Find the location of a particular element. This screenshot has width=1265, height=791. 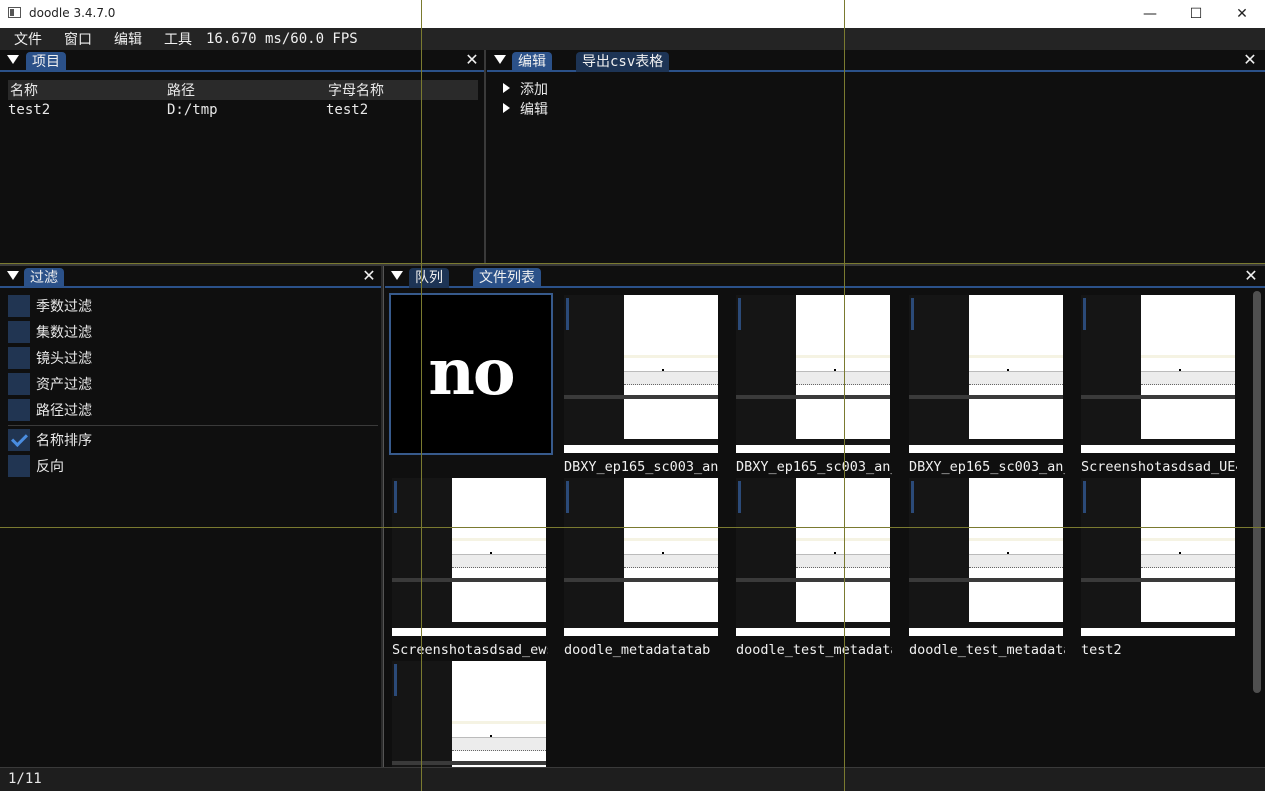

file-thumbnail-placeholder: no is located at coordinates (471, 374).